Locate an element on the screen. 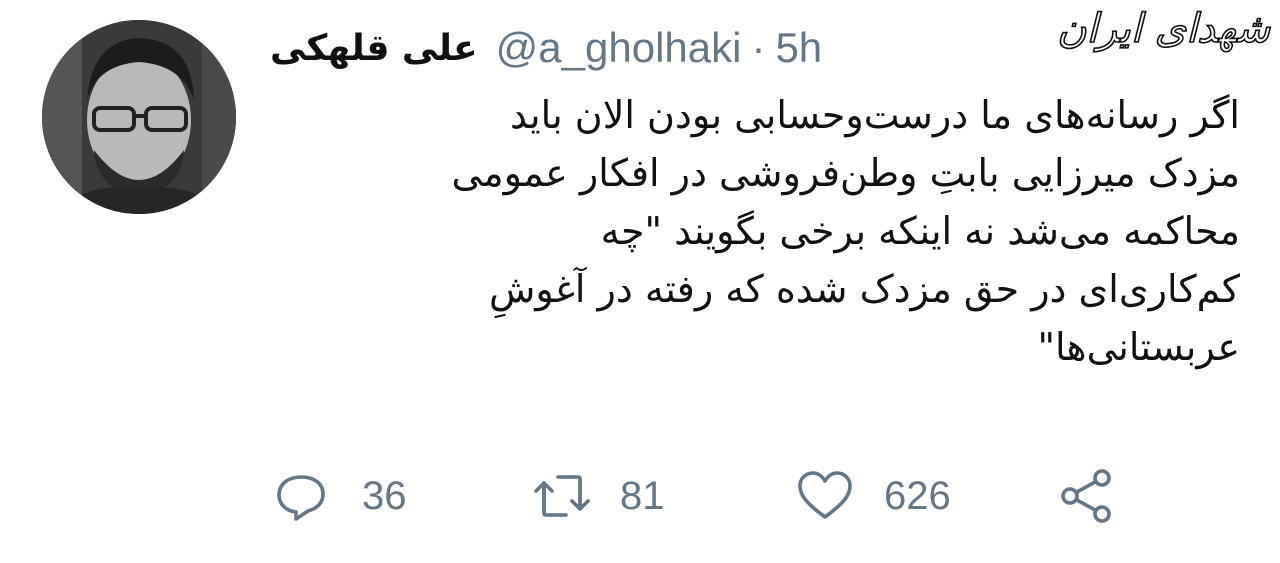  avatar is located at coordinates (139, 117).